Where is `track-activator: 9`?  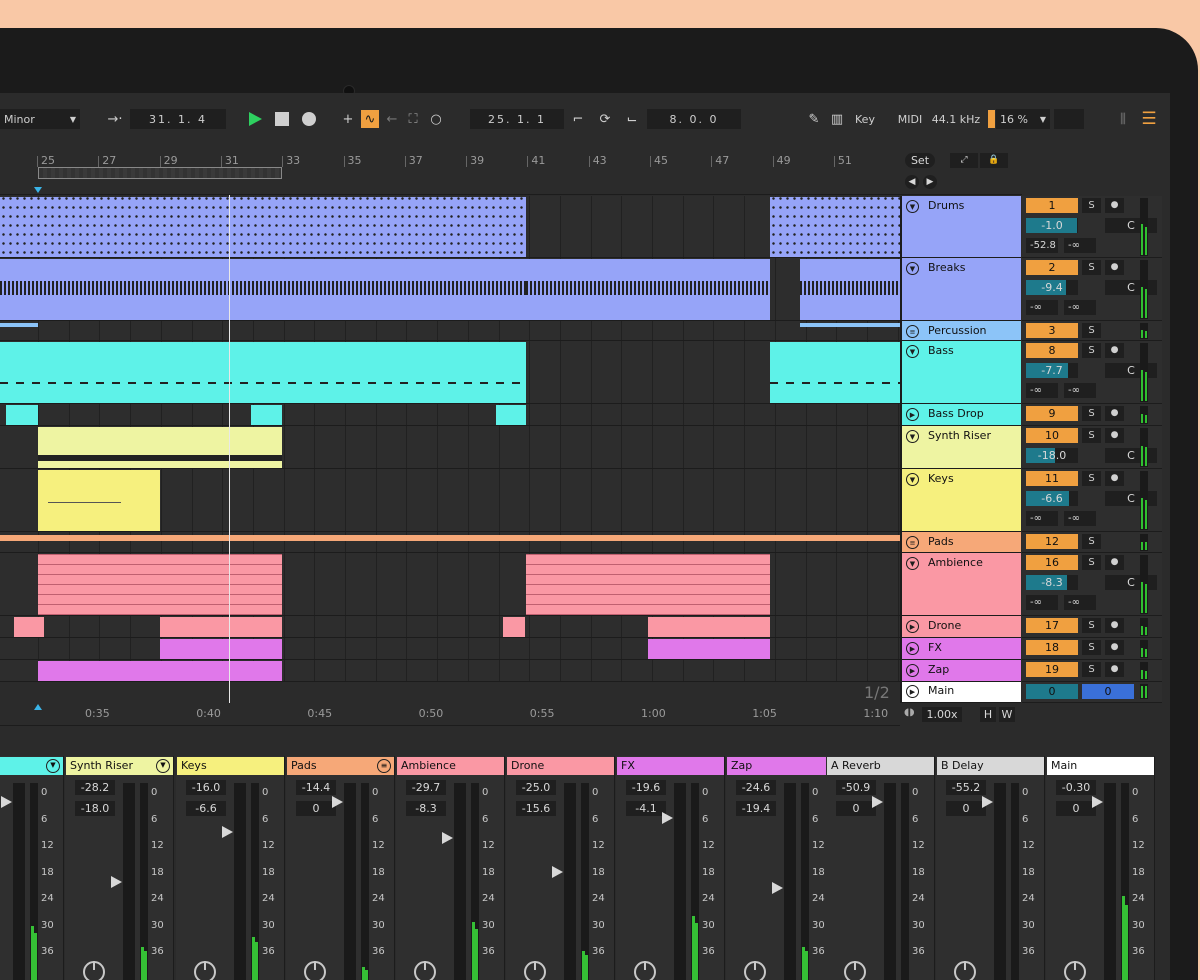
track-activator: 9 is located at coordinates (1052, 413).